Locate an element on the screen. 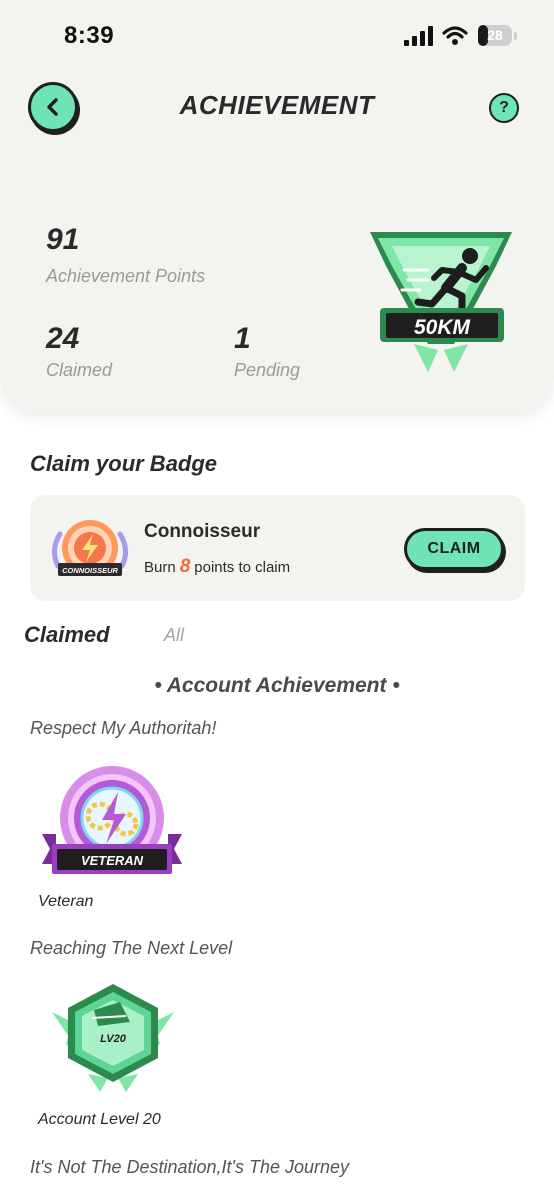 This screenshot has width=554, height=1200. veteran-badge: VETERAN is located at coordinates (112, 823).